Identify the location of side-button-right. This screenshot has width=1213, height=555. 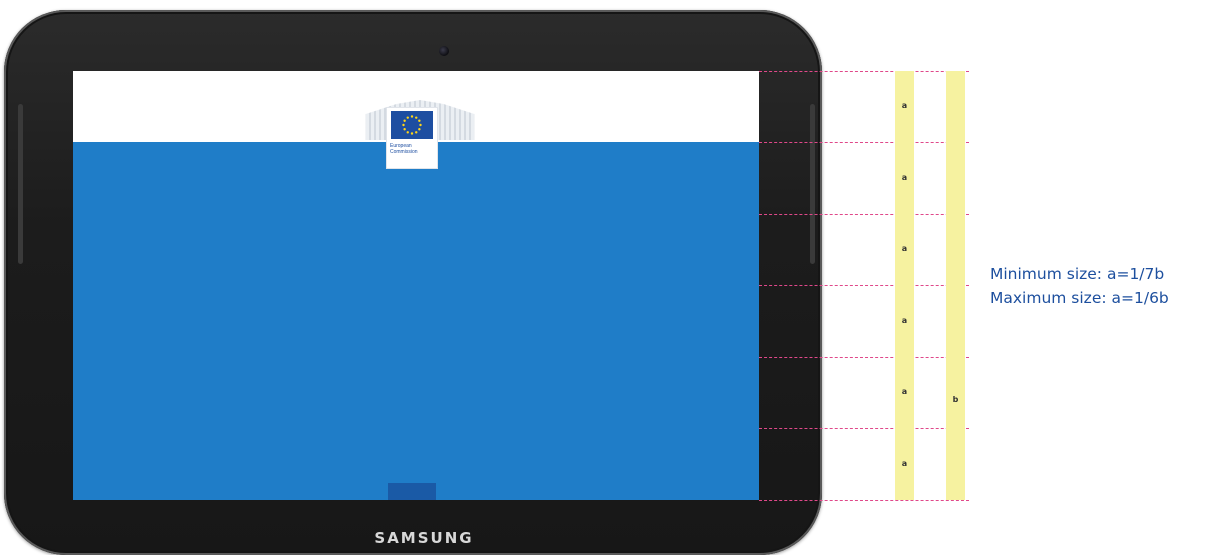
(812, 184).